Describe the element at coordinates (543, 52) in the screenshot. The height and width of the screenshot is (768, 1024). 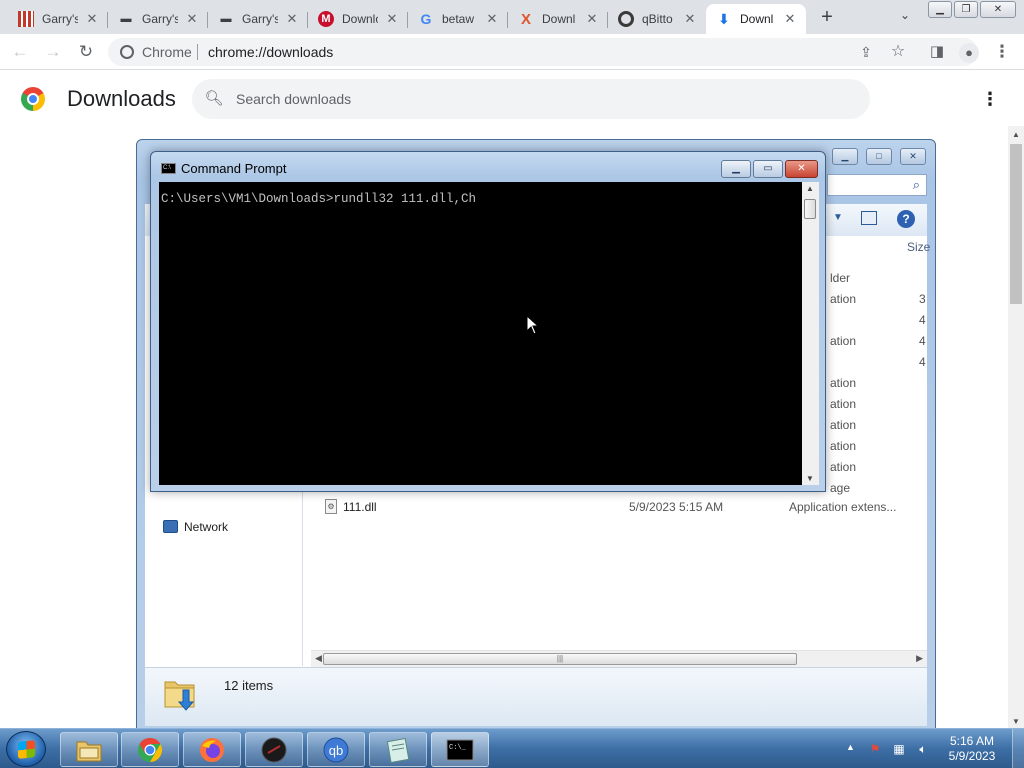
I see `address-bar: Chrome chrome://downloads` at that location.